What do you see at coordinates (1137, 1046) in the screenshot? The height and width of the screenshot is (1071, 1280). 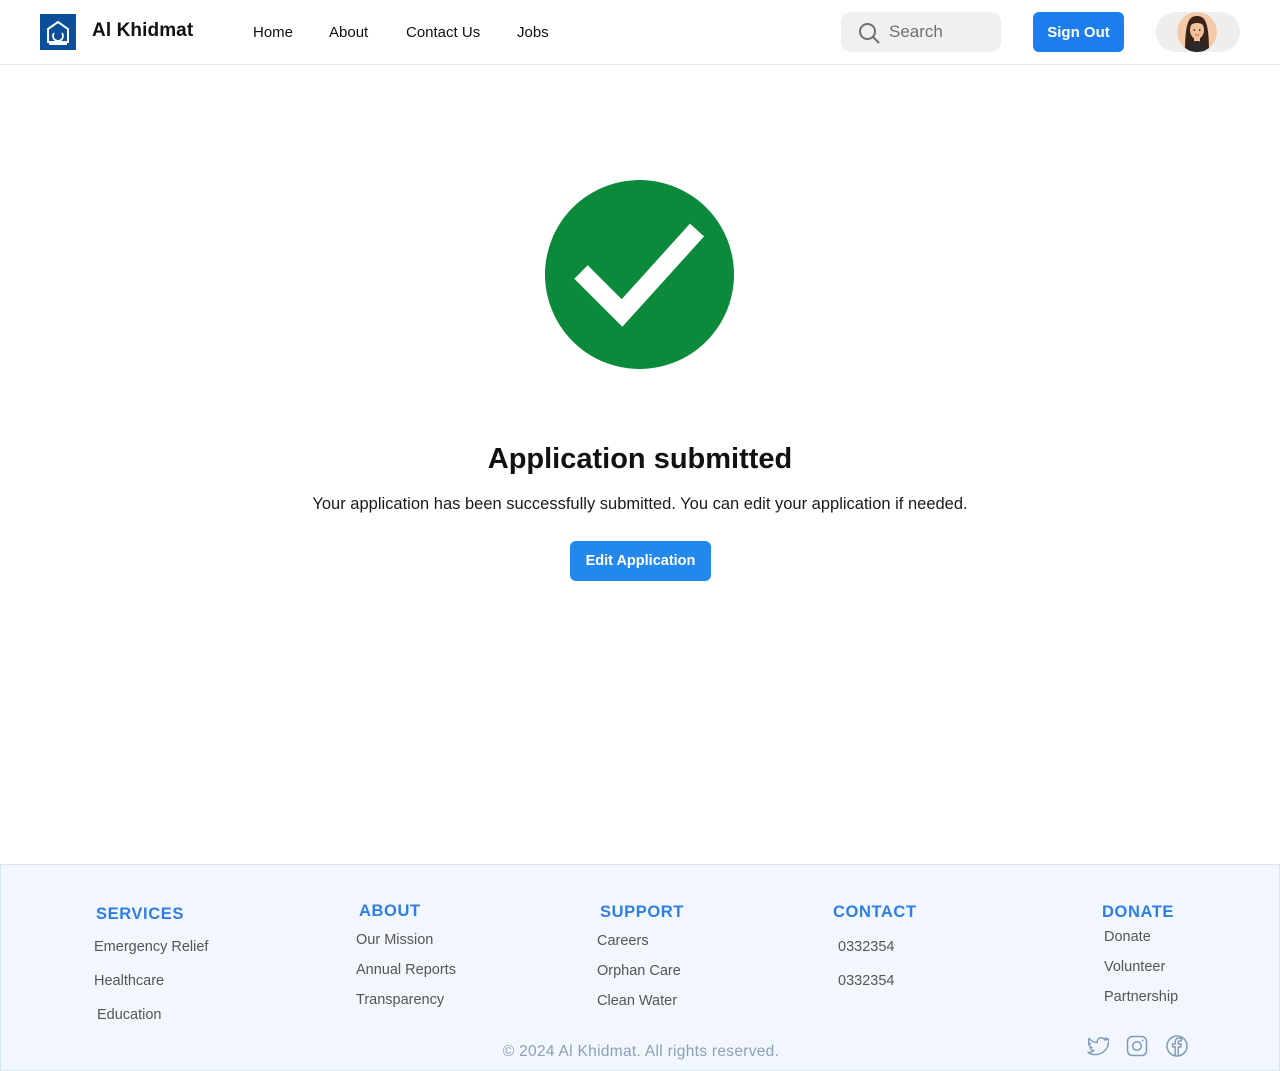 I see `instagram-icon` at bounding box center [1137, 1046].